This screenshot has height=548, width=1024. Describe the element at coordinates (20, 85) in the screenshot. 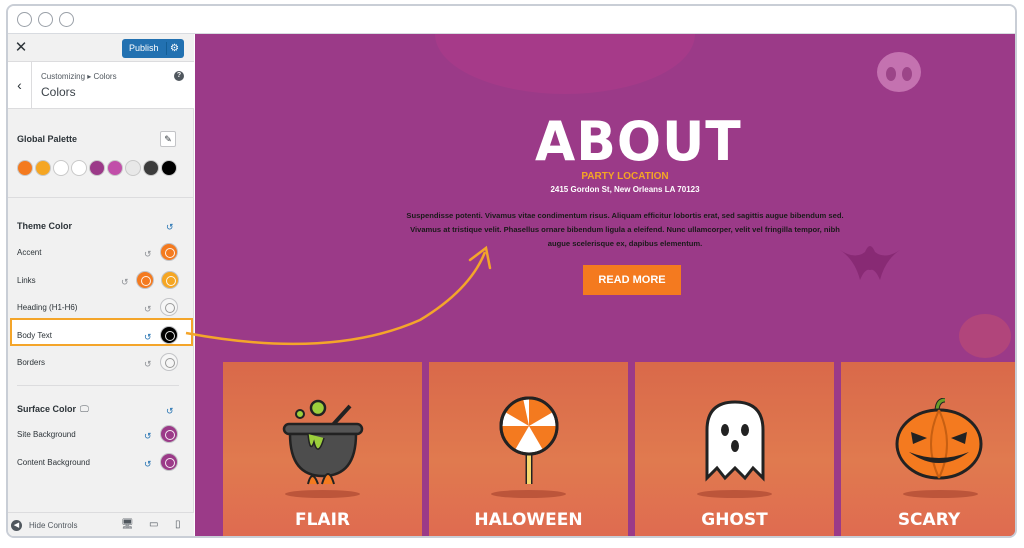

I see `back-icon: ‹` at that location.